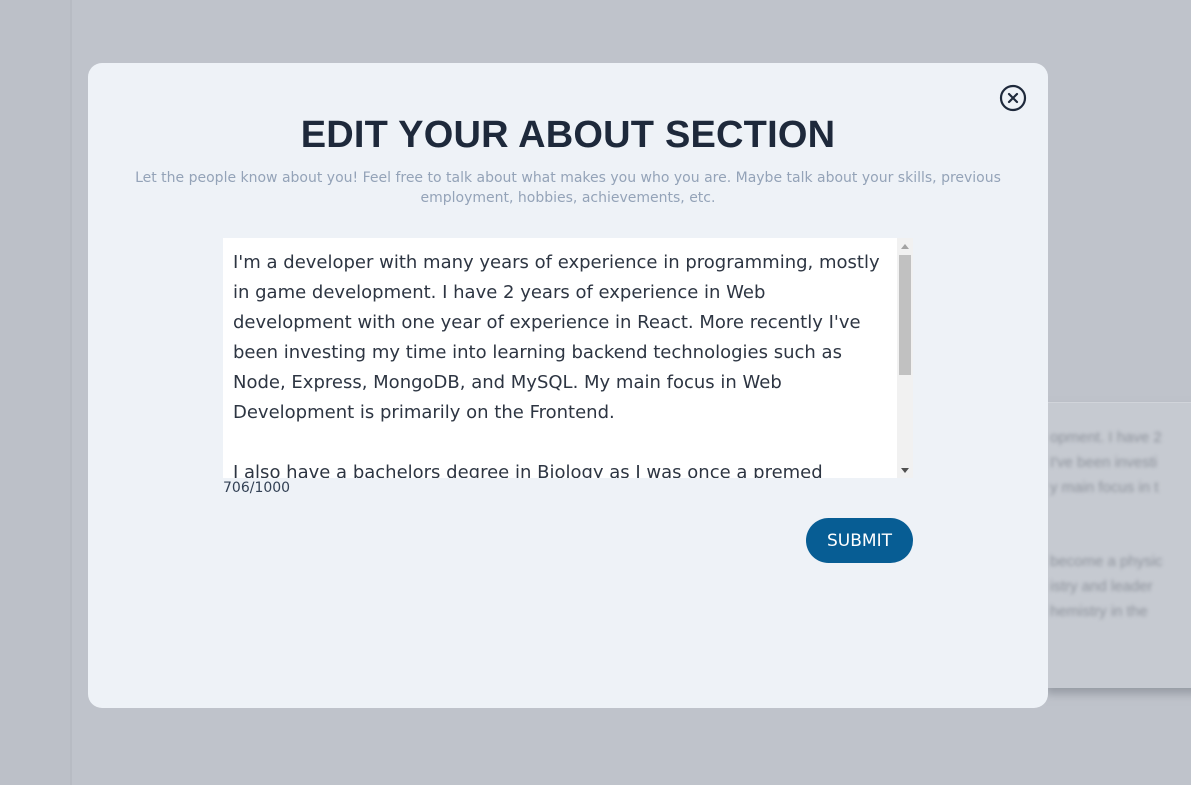 The image size is (1191, 785). Describe the element at coordinates (859, 540) in the screenshot. I see `submit-button: SUBMIT` at that location.